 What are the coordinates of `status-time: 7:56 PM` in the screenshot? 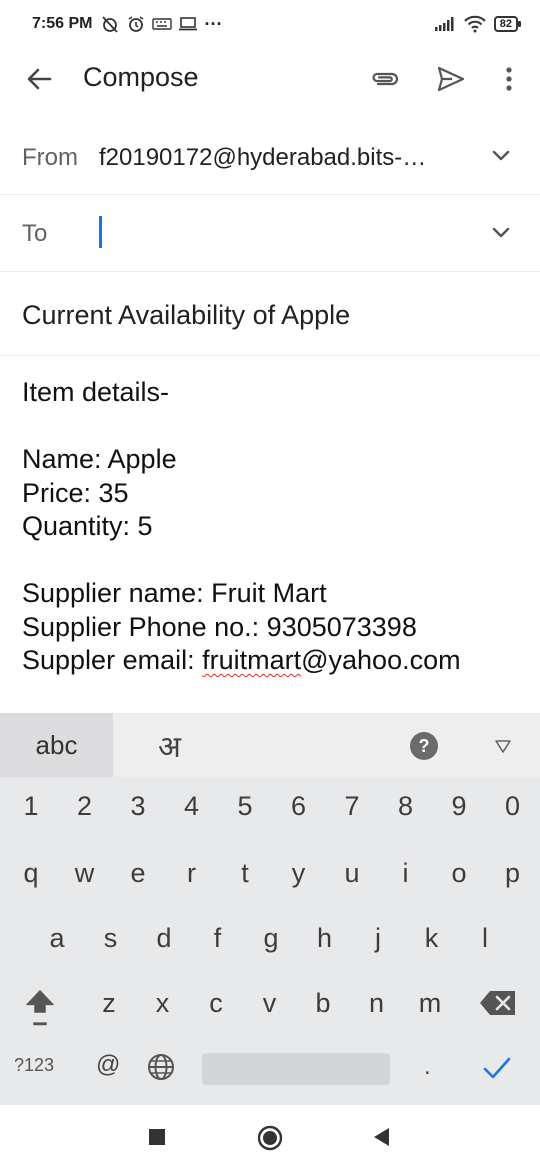 It's located at (62, 23).